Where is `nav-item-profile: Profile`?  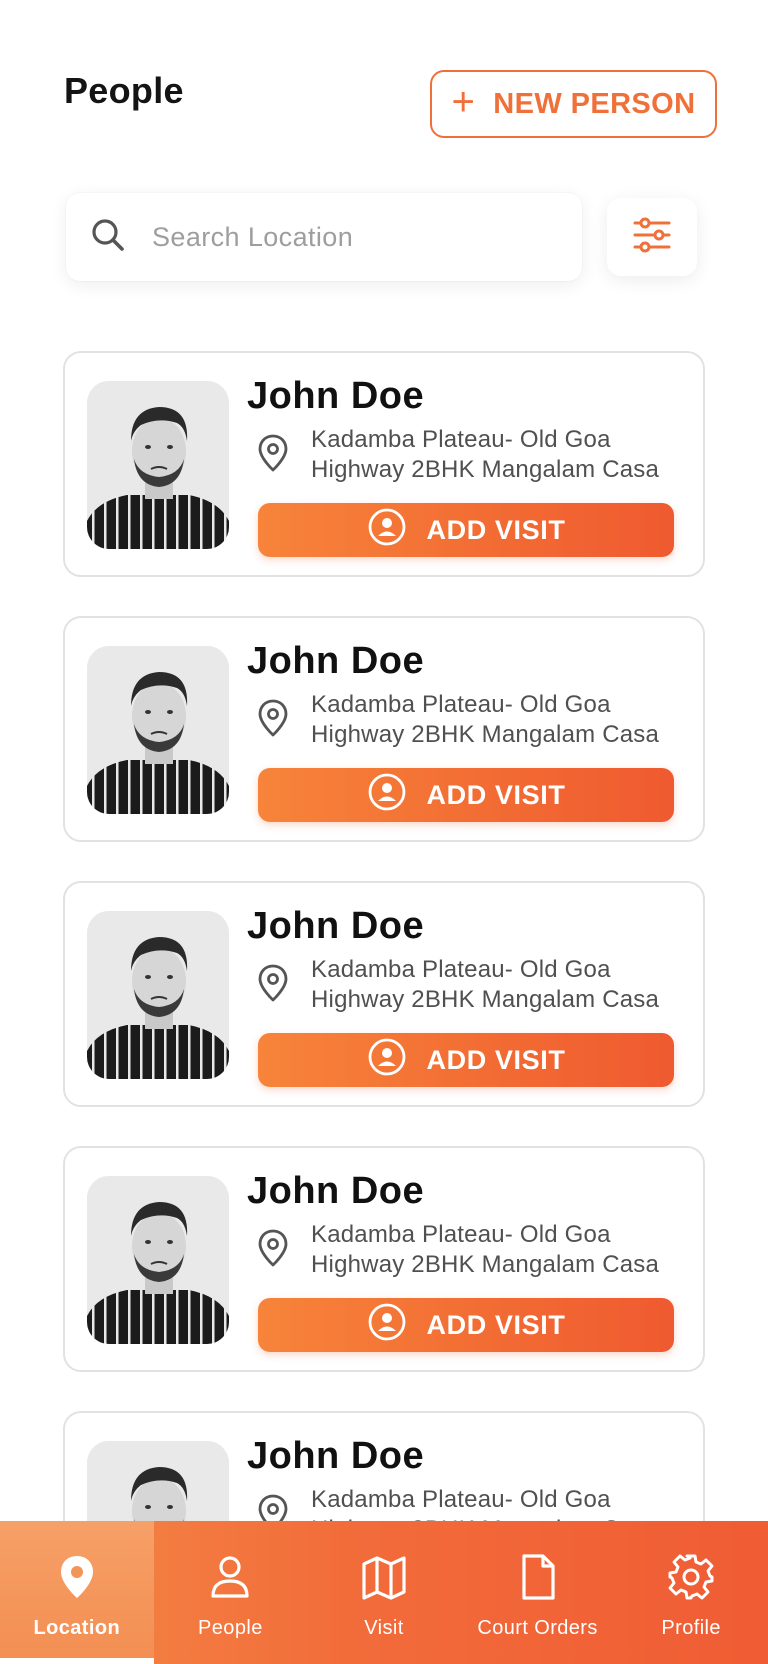
nav-item-profile: Profile is located at coordinates (691, 1592).